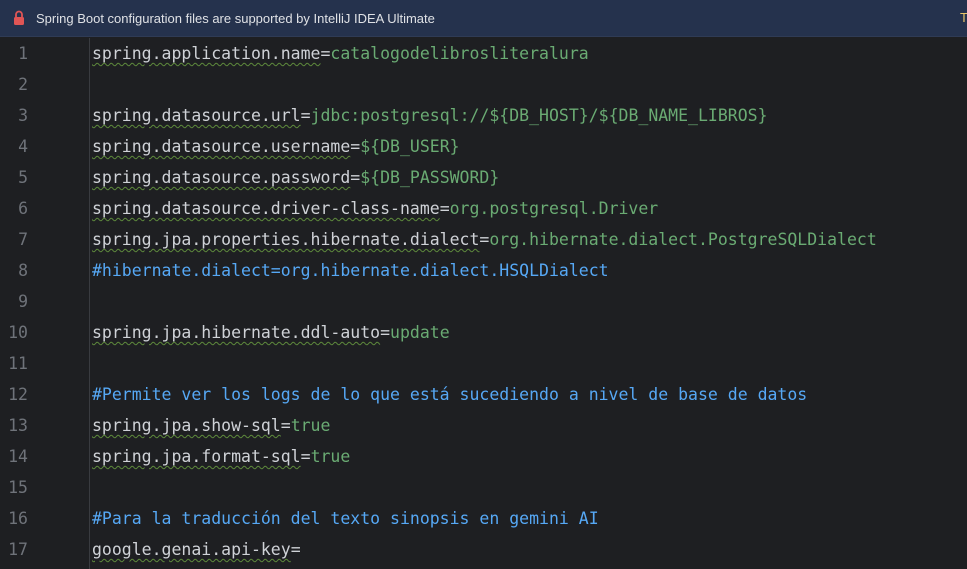  Describe the element at coordinates (430, 177) in the screenshot. I see `property-value: ${DB_PASSWORD}` at that location.